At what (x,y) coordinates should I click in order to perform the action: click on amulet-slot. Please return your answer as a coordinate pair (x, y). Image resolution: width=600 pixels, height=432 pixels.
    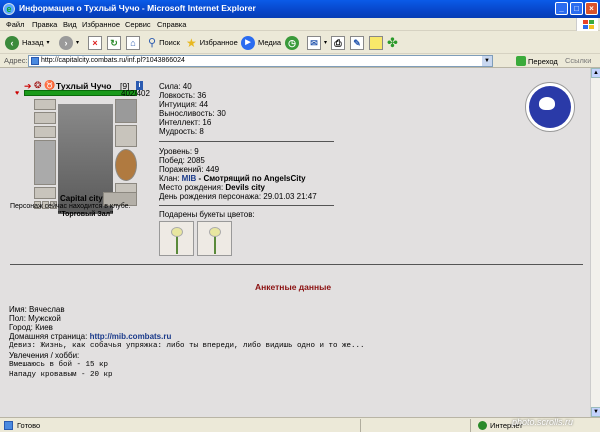
    Looking at the image, I should click on (45, 132).